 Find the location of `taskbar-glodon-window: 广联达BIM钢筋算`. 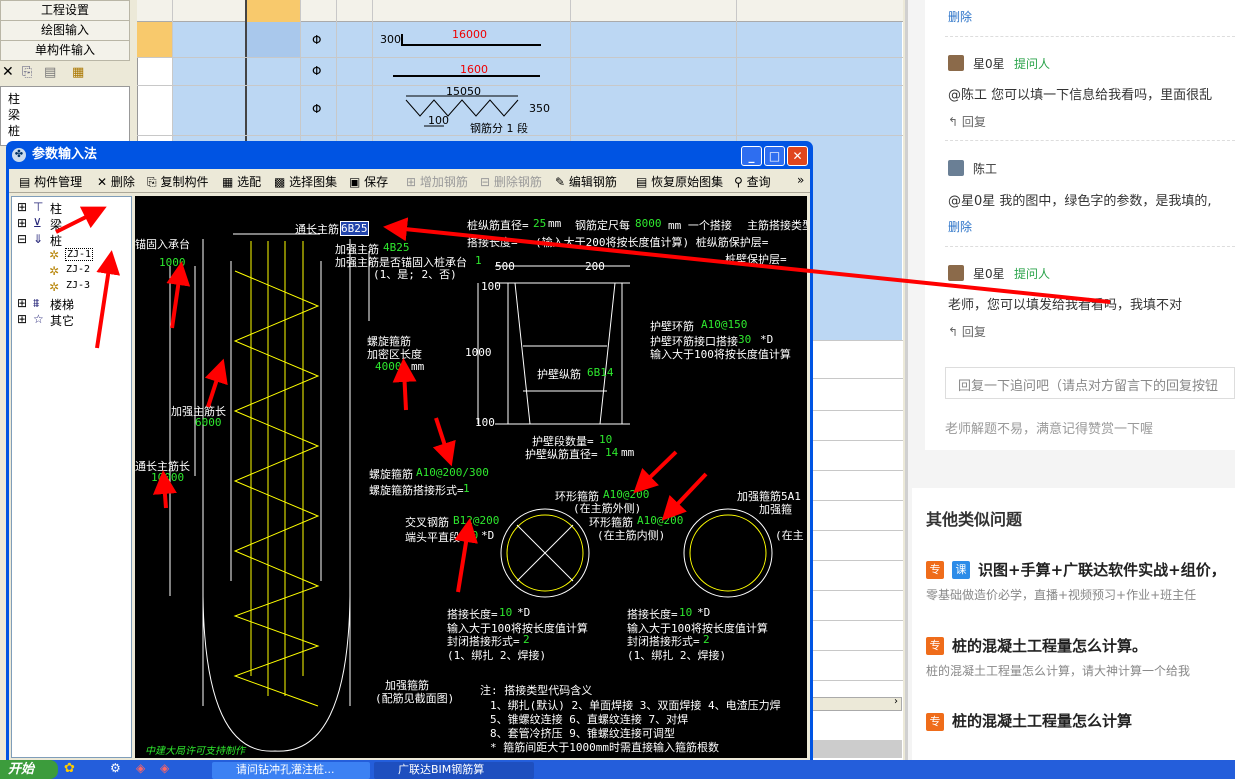

taskbar-glodon-window: 广联达BIM钢筋算 is located at coordinates (454, 770).